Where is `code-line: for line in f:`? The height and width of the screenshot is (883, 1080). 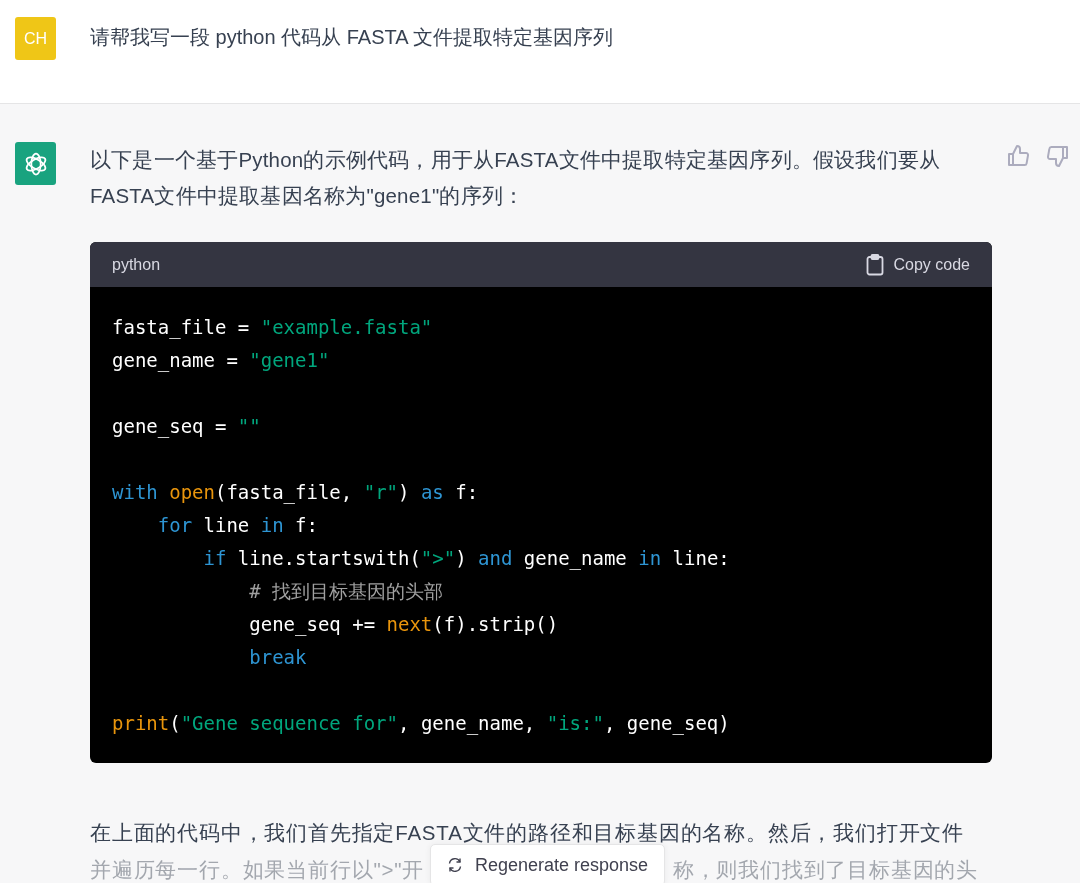
code-line: for line in f: is located at coordinates (237, 525).